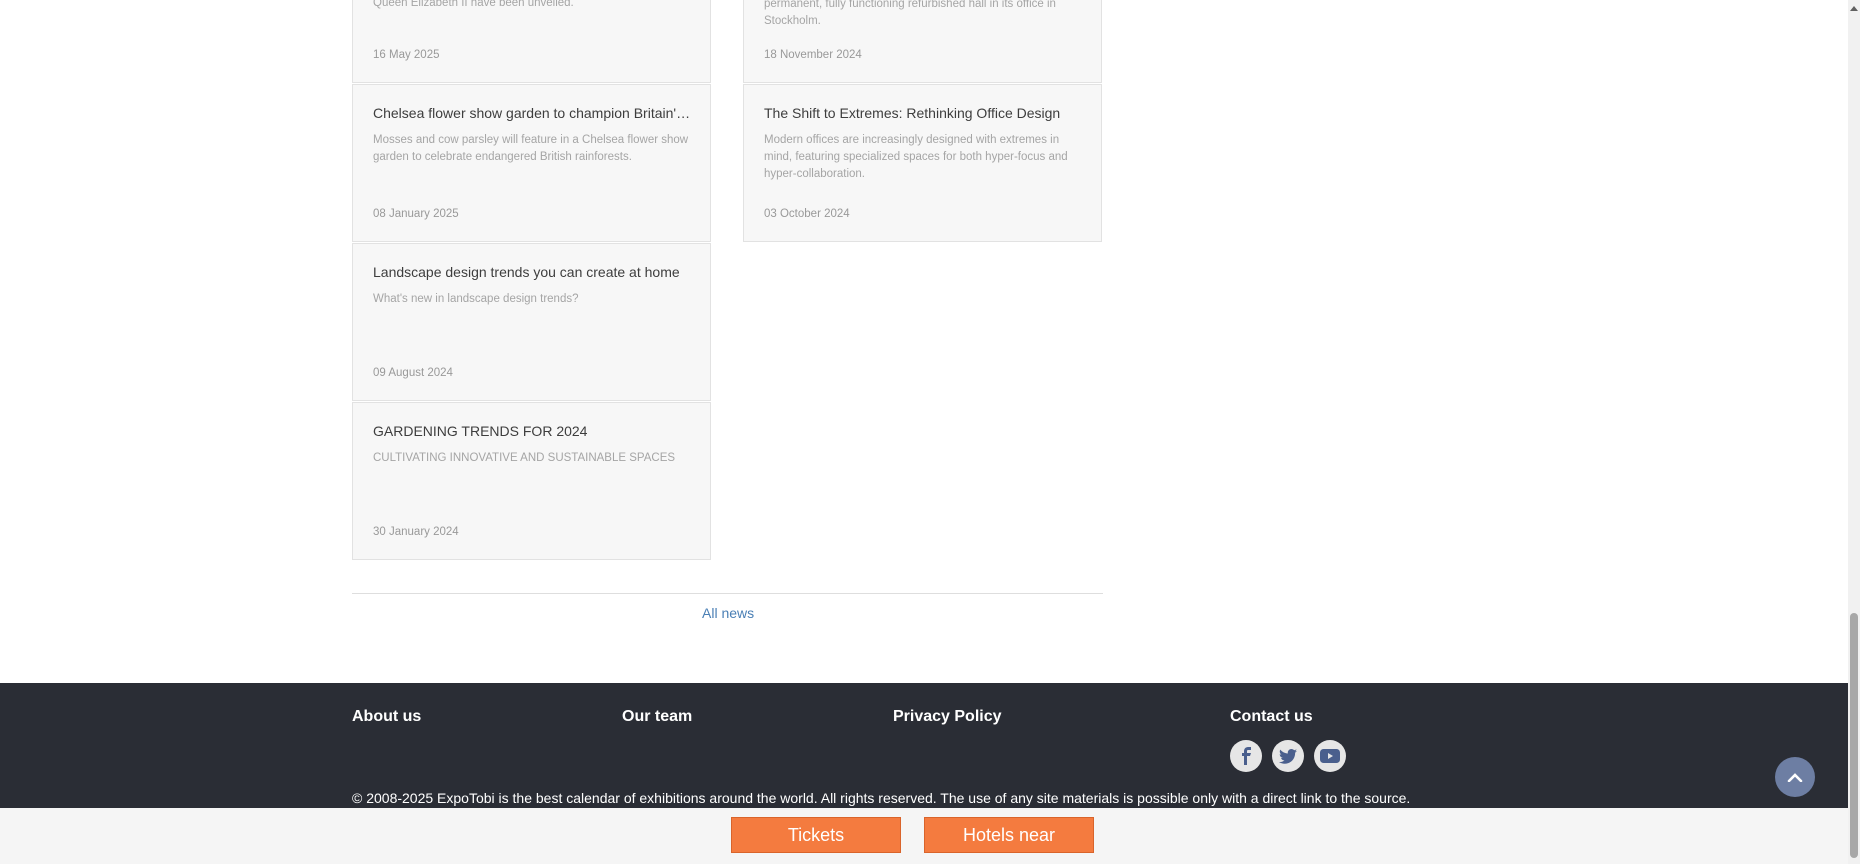 The height and width of the screenshot is (864, 1860). I want to click on bottom-action-bar: Tickets Hotels near, so click(924, 836).